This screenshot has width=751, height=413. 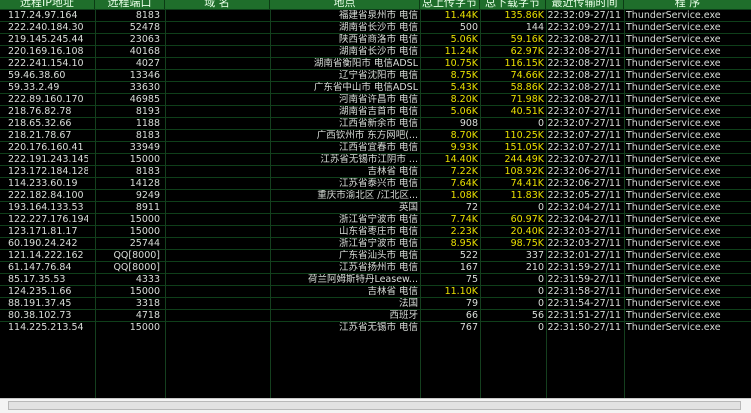 I want to click on cell-upload: 1.08K, so click(x=464, y=195).